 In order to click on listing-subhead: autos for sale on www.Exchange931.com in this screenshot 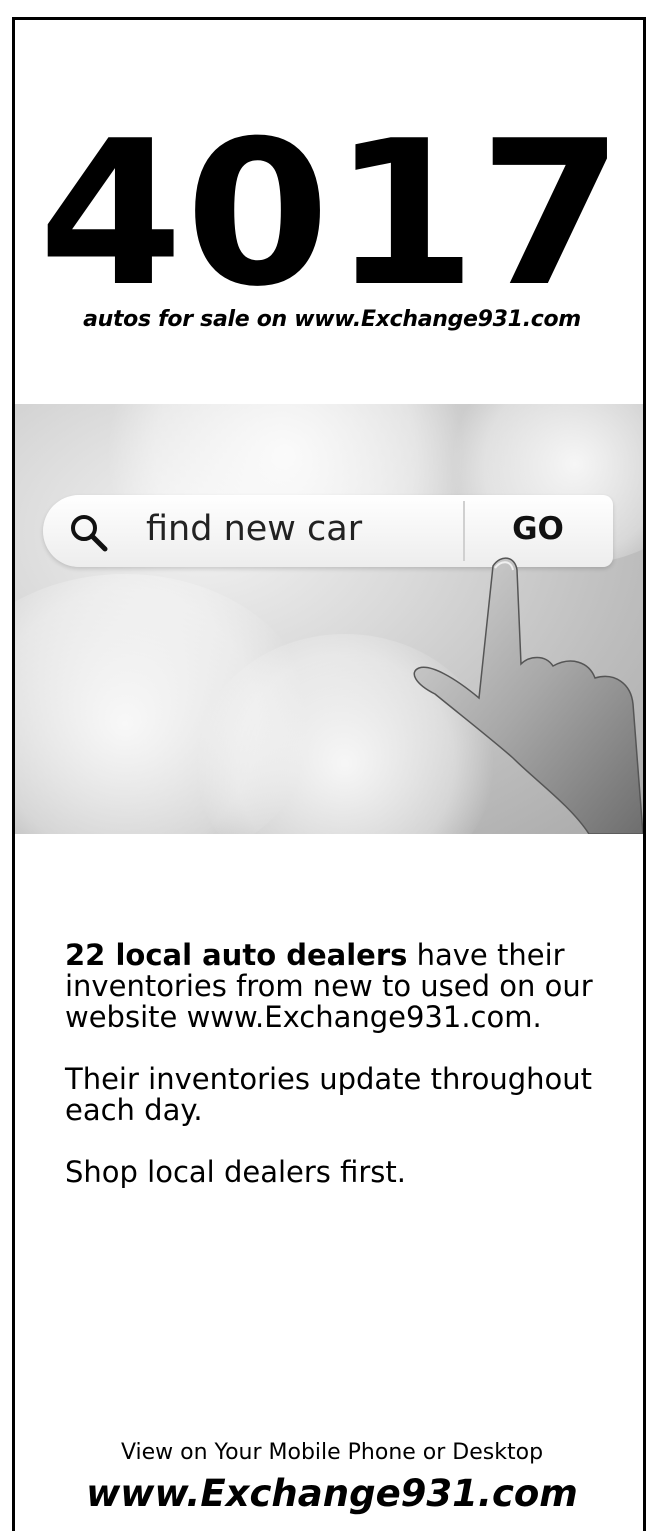, I will do `click(332, 319)`.